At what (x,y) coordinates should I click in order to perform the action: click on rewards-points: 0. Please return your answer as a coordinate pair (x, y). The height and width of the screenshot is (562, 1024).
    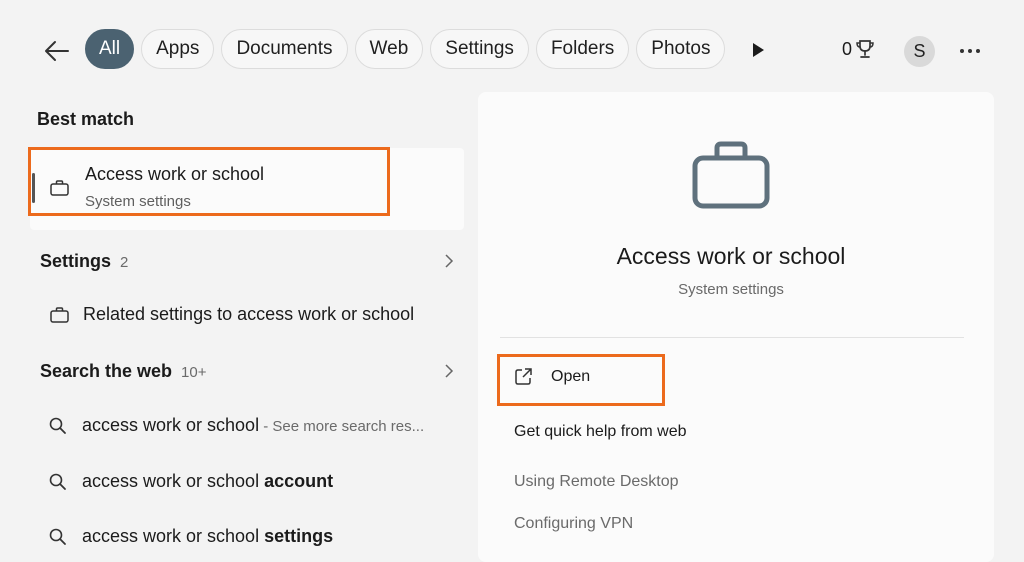
    Looking at the image, I should click on (859, 49).